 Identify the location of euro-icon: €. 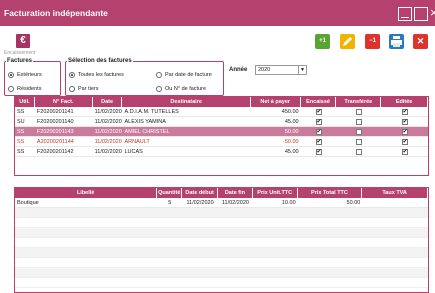
(23, 41).